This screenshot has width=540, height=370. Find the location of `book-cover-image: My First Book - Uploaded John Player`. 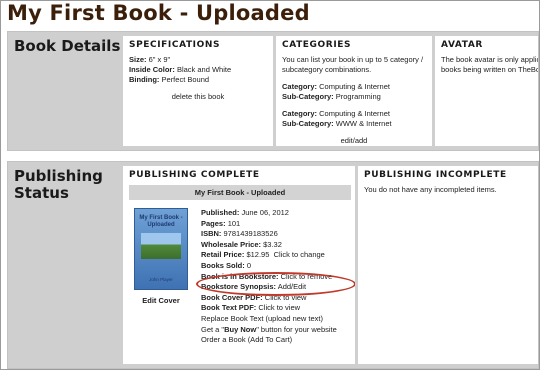

book-cover-image: My First Book - Uploaded John Player is located at coordinates (161, 249).